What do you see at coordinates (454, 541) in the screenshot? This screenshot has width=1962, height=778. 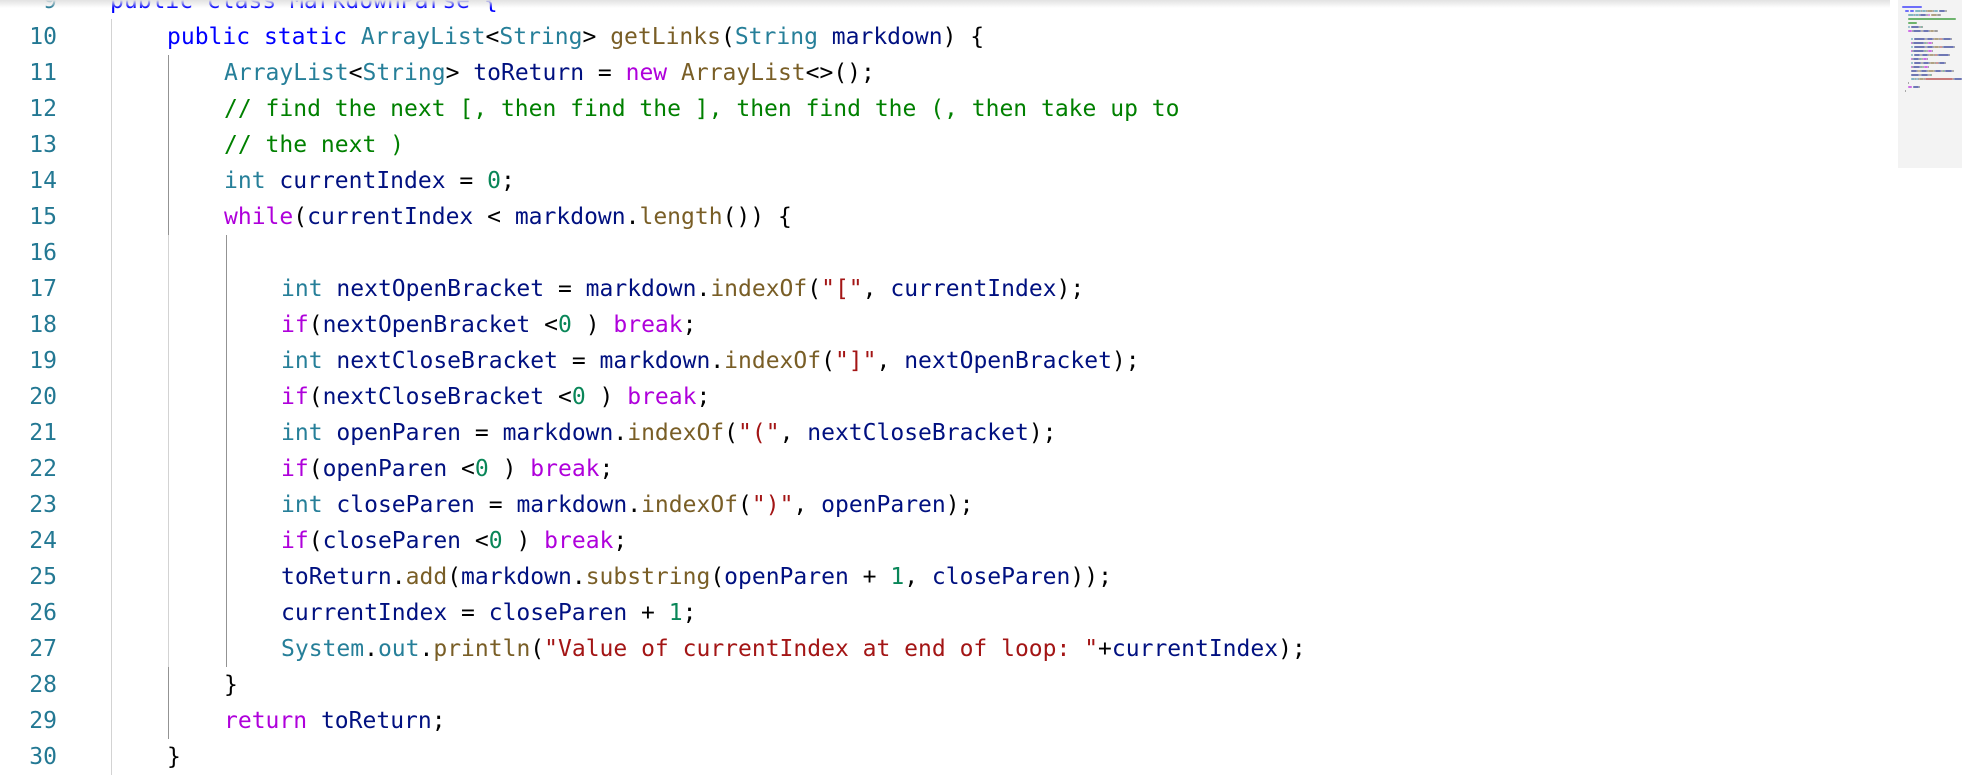 I see `code-text: if(closeParen <0 ) break;` at bounding box center [454, 541].